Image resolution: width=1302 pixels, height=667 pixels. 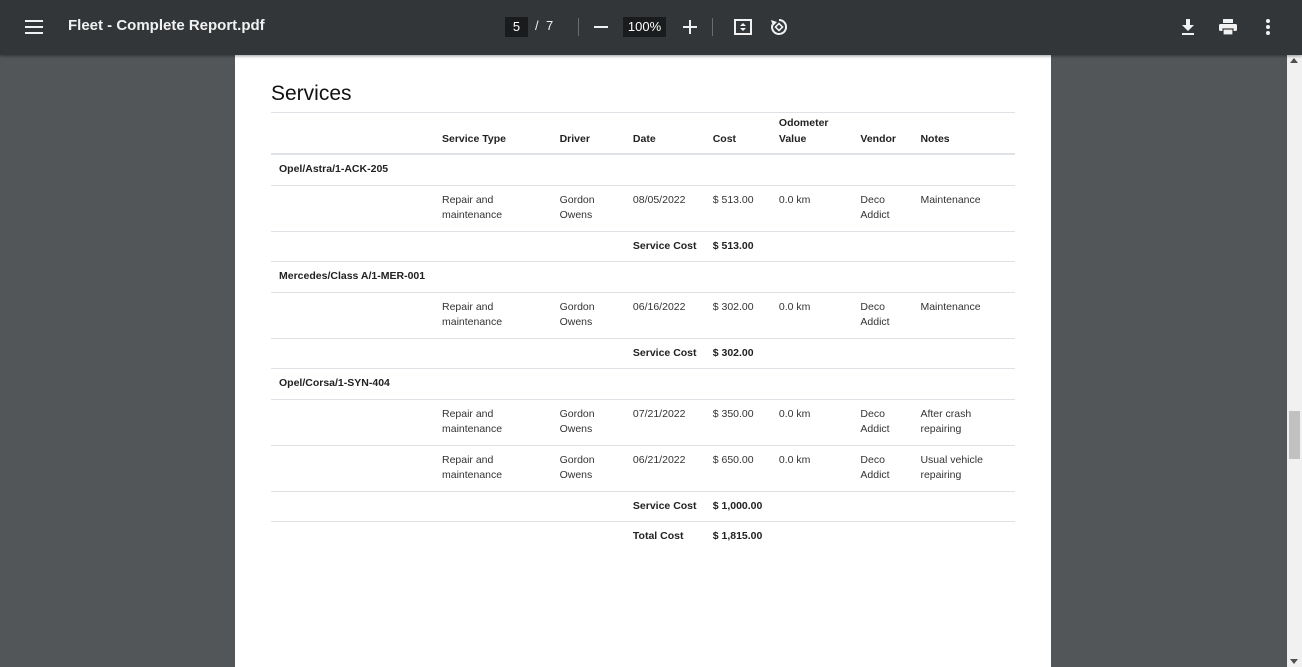 I want to click on column-header-vehicle, so click(x=352, y=135).